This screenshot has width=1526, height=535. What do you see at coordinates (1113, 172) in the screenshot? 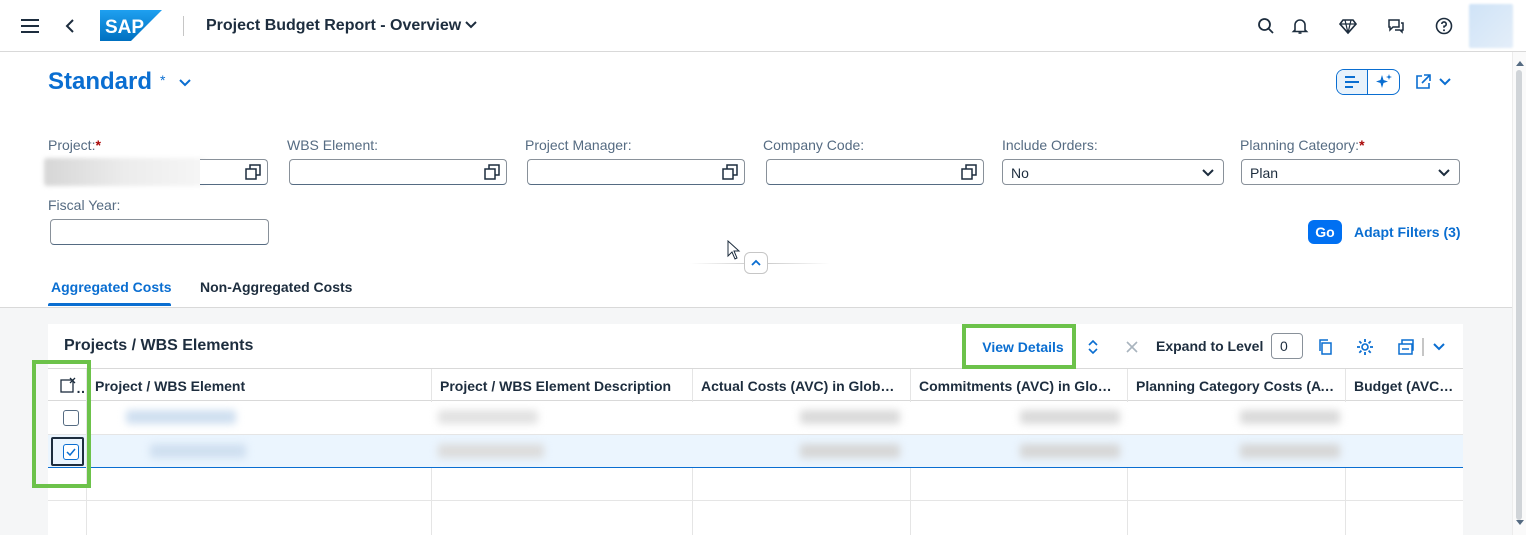
I see `include-orders-select: No` at bounding box center [1113, 172].